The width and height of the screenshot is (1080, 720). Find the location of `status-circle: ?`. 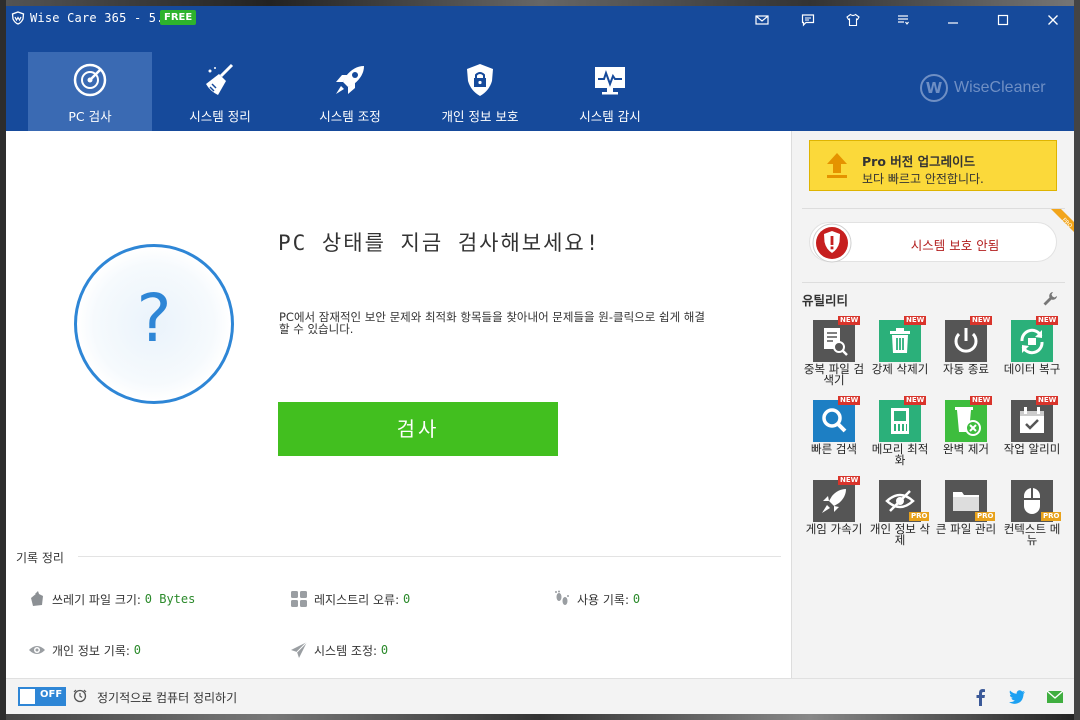

status-circle: ? is located at coordinates (154, 324).